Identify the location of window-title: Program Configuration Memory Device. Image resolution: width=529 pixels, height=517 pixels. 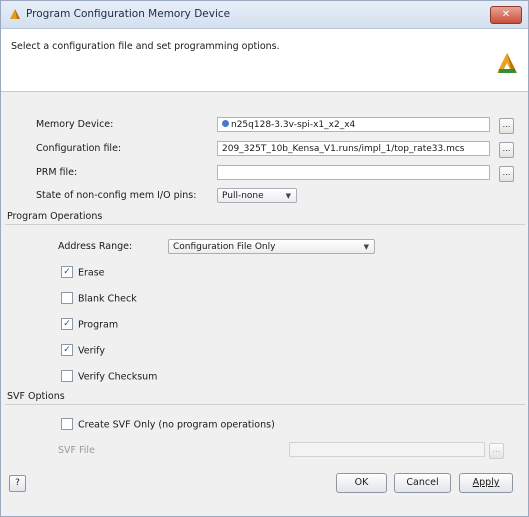
(128, 14).